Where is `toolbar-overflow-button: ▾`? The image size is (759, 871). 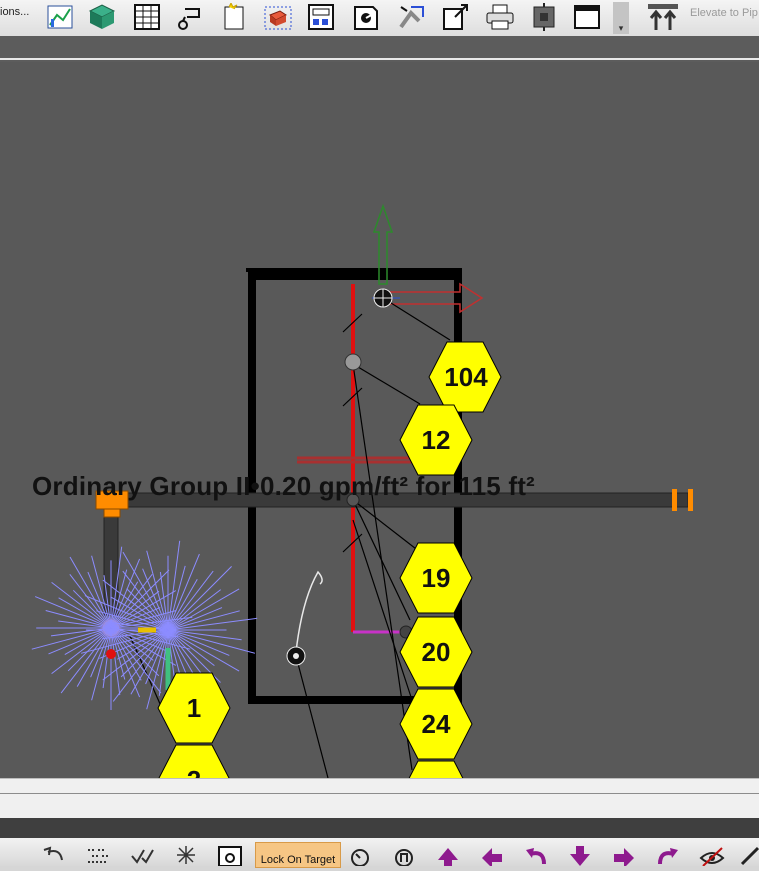
toolbar-overflow-button: ▾ is located at coordinates (621, 18).